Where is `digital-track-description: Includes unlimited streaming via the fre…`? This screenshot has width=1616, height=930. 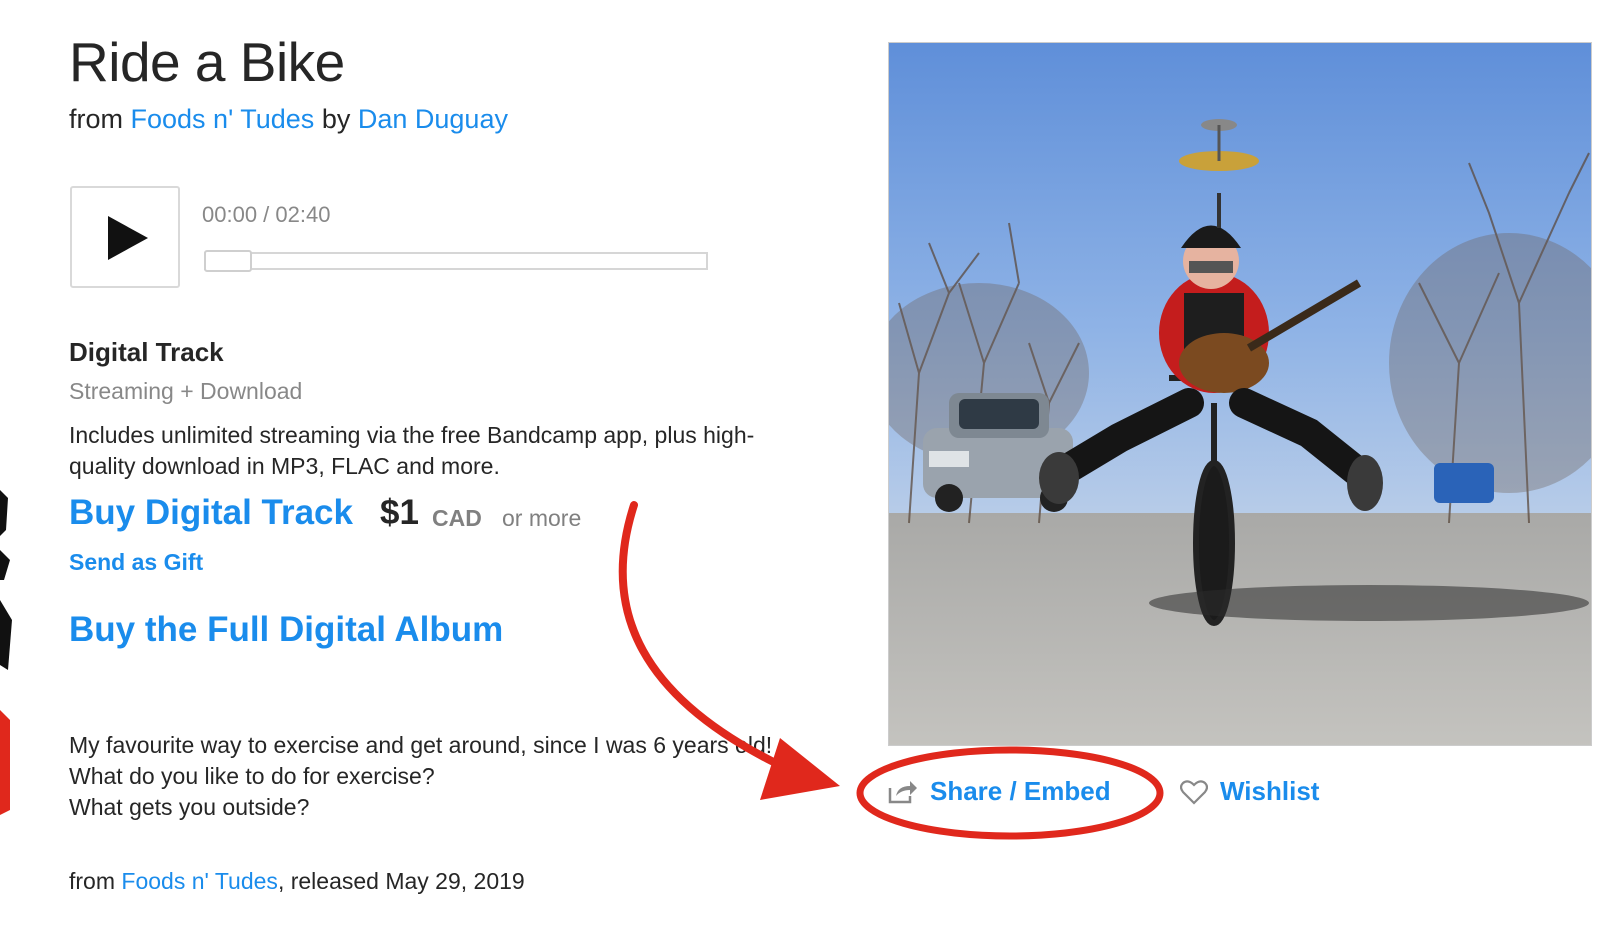
digital-track-description: Includes unlimited streaming via the fre… is located at coordinates (449, 451).